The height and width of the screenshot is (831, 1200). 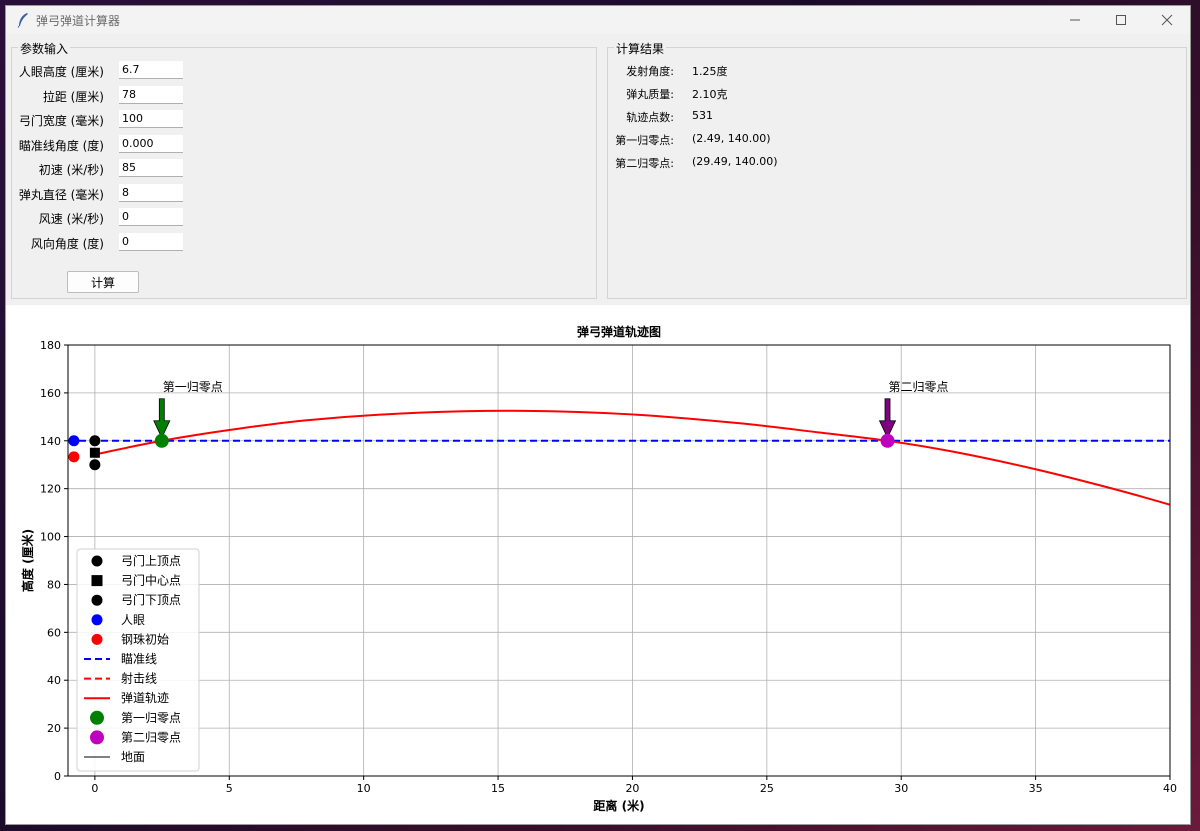 What do you see at coordinates (22, 20) in the screenshot?
I see `feather-icon` at bounding box center [22, 20].